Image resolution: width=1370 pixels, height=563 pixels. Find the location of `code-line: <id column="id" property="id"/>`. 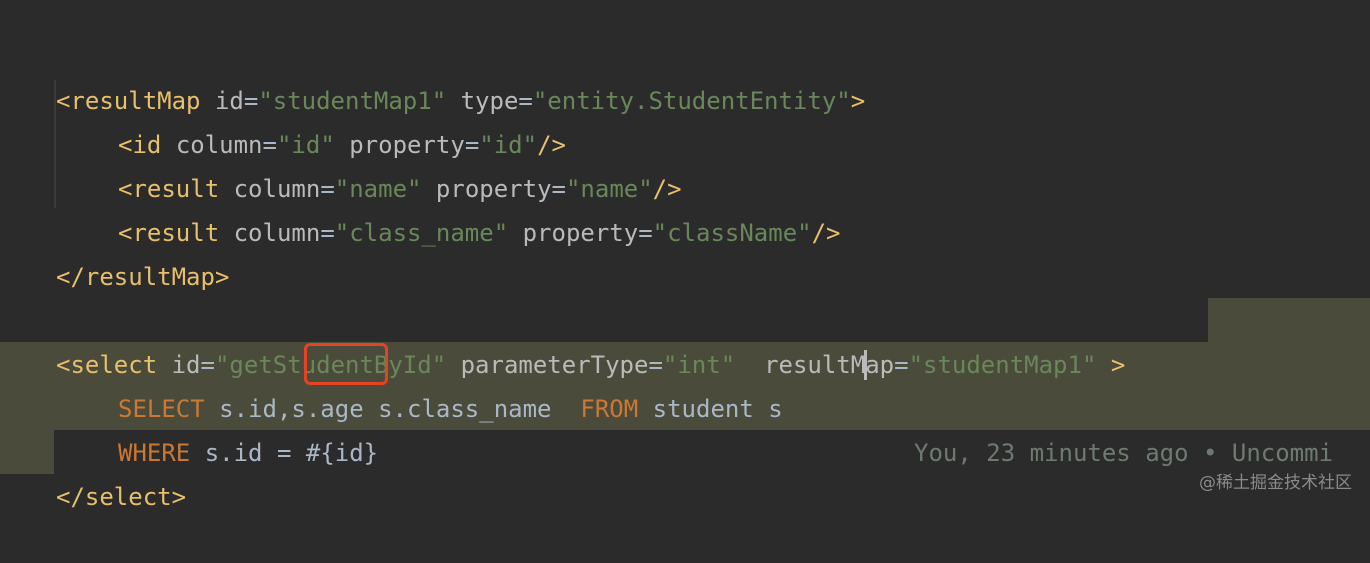

code-line: <id column="id" property="id"/> is located at coordinates (283, 119).